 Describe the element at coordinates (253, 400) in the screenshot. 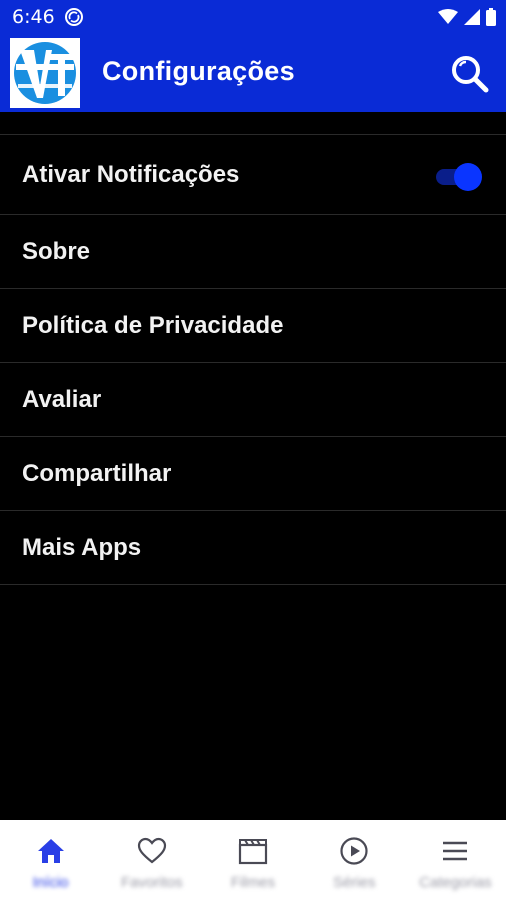

I see `setting-row-rate: Avaliar` at that location.